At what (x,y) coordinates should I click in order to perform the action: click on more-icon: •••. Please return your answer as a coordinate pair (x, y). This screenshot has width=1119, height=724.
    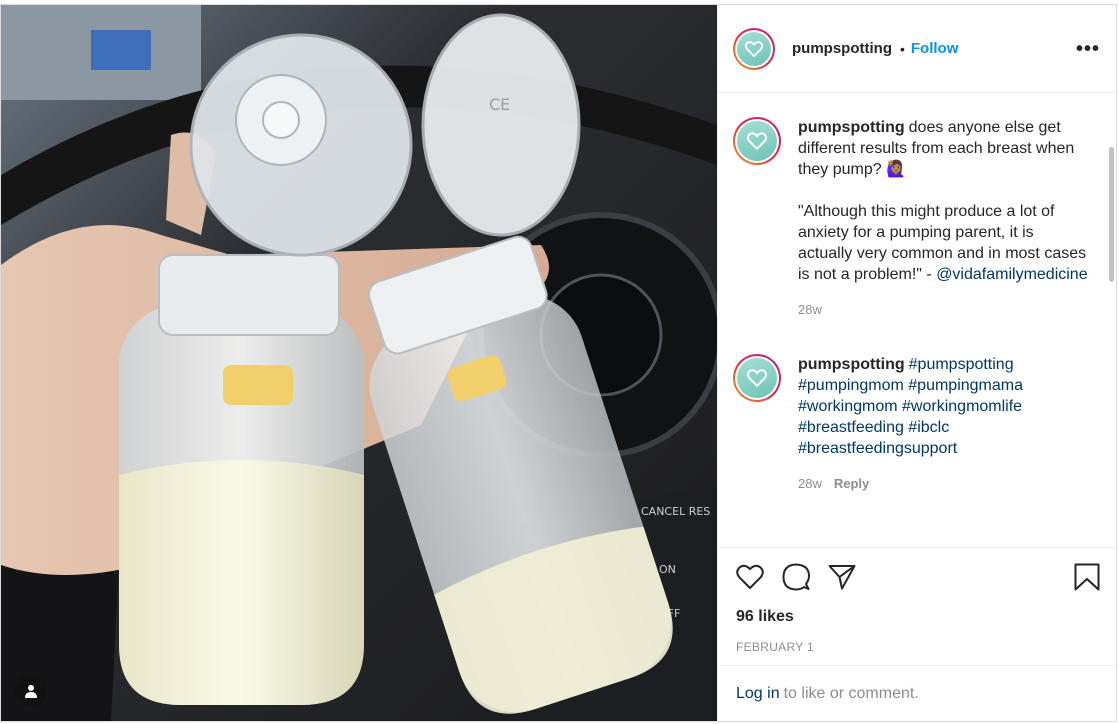
    Looking at the image, I should click on (1088, 49).